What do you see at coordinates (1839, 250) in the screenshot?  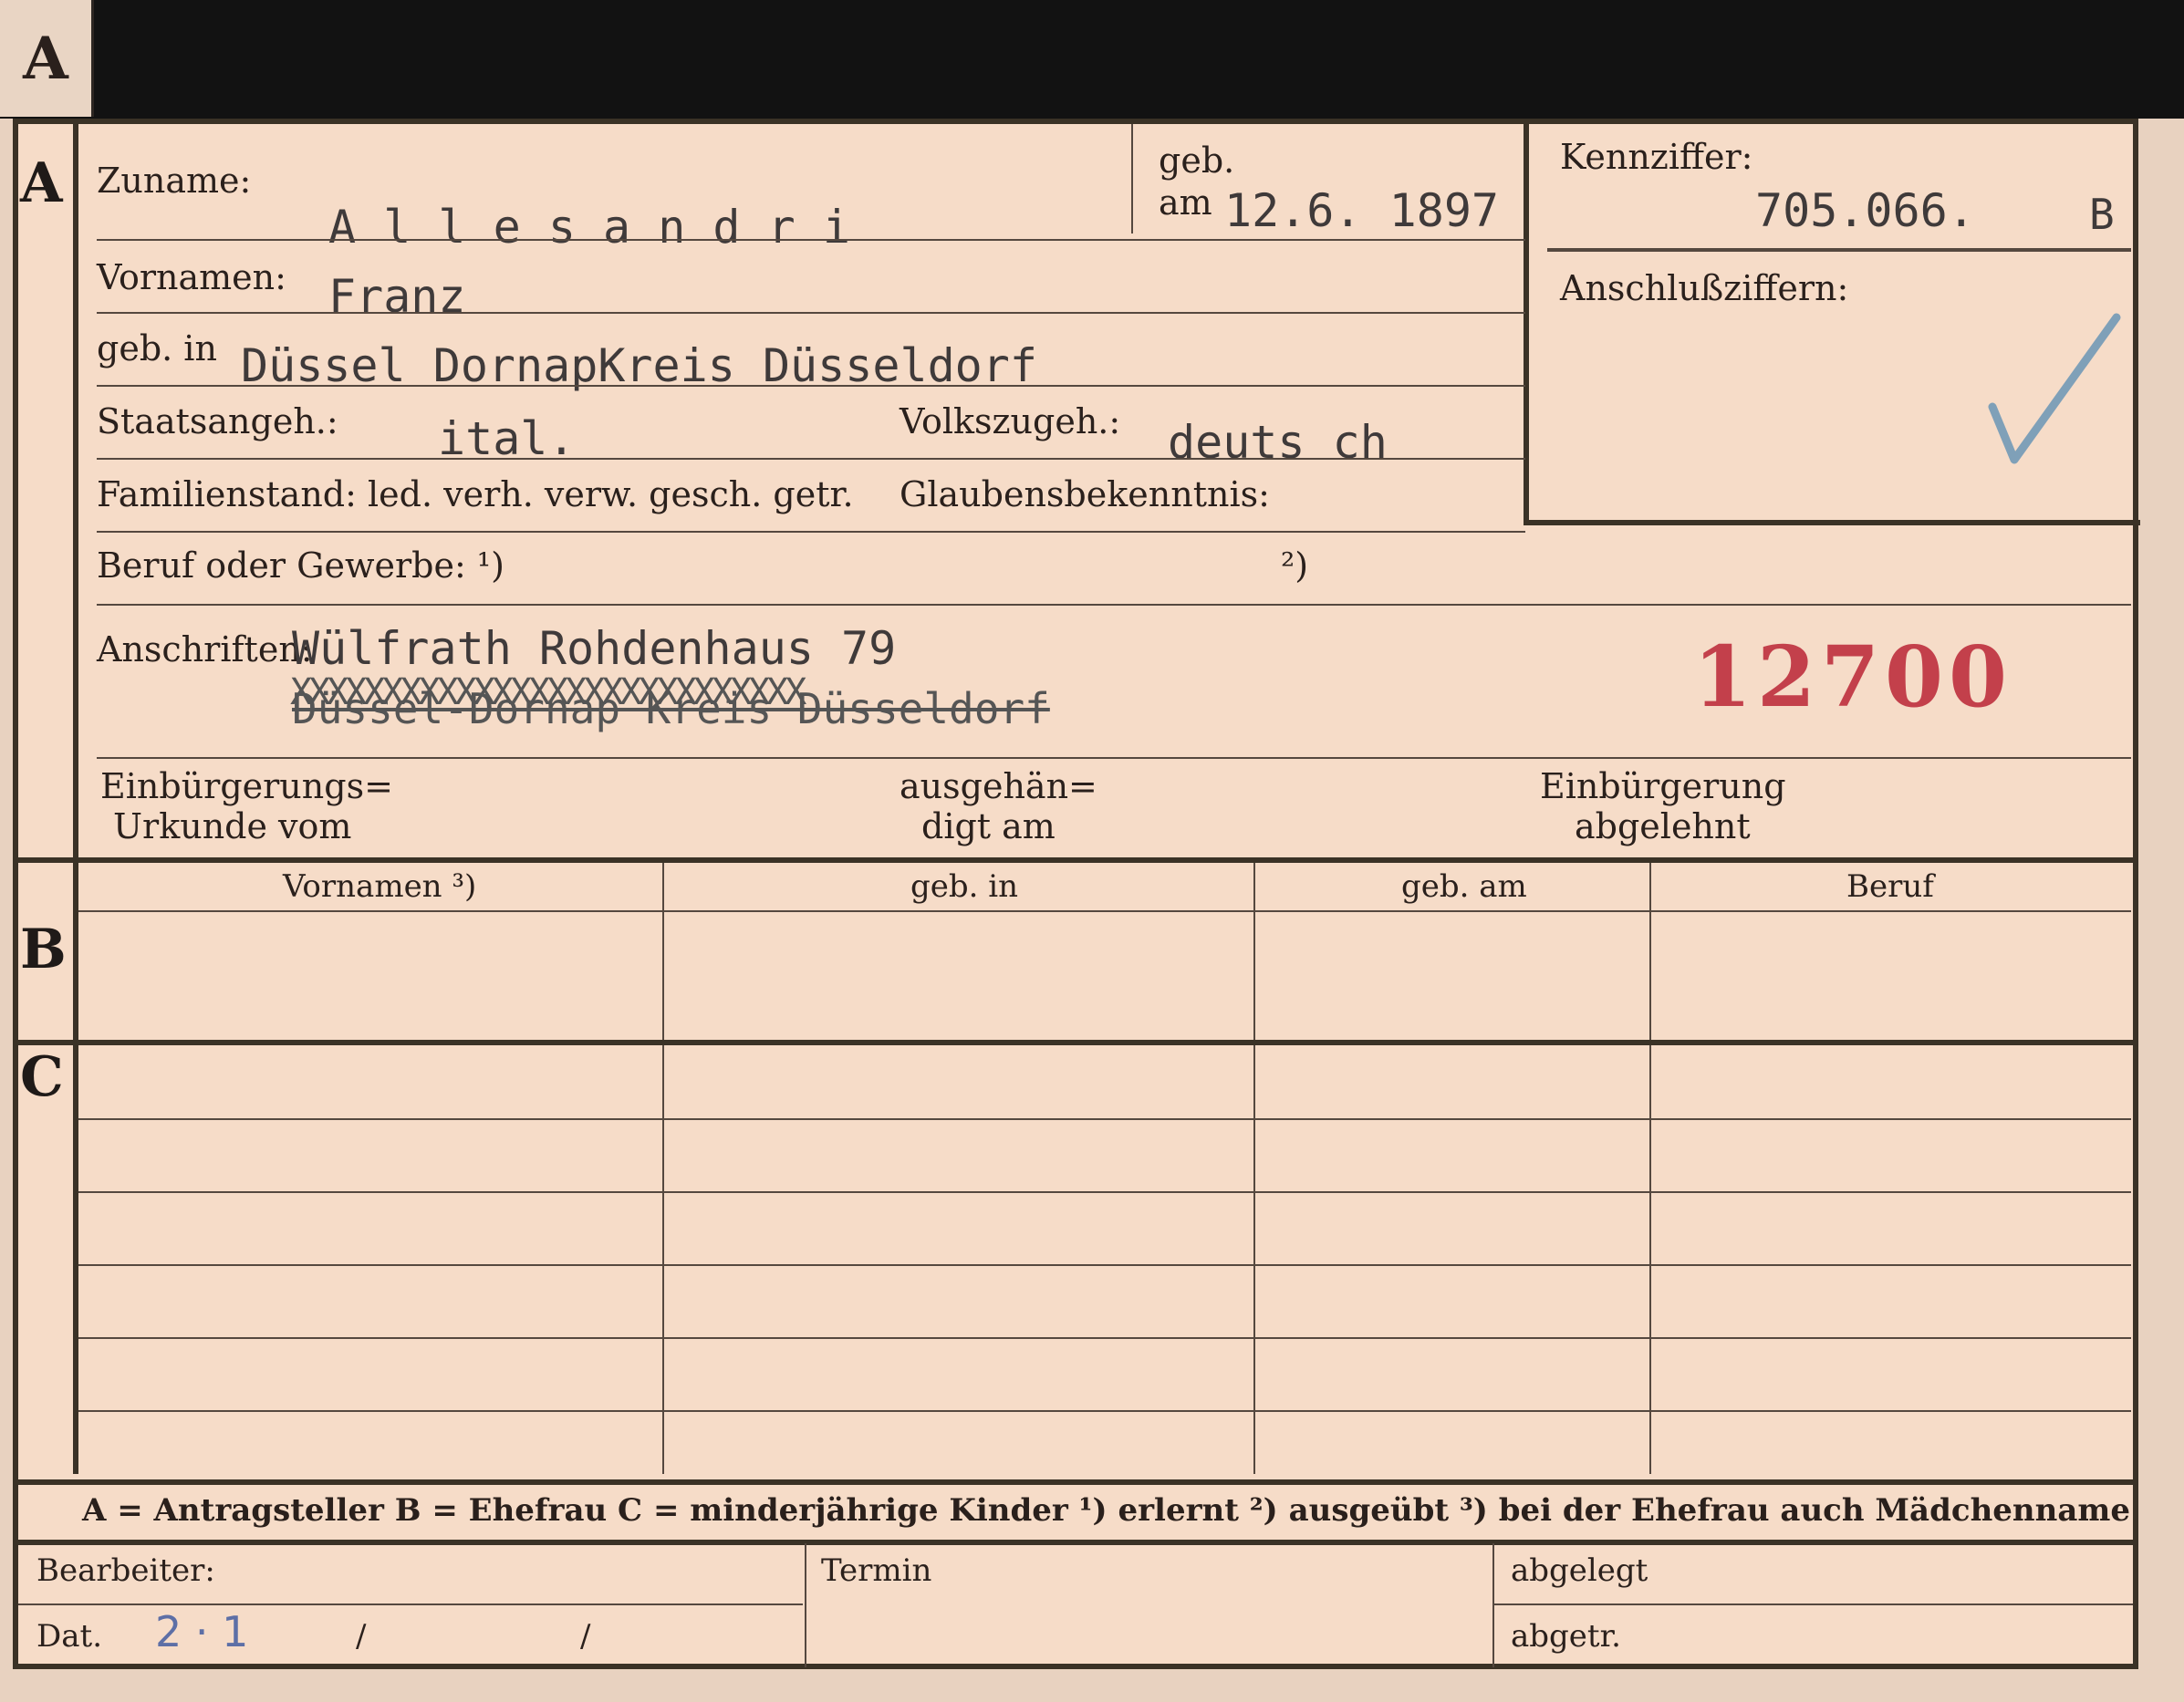 I see `kennziffer-line` at bounding box center [1839, 250].